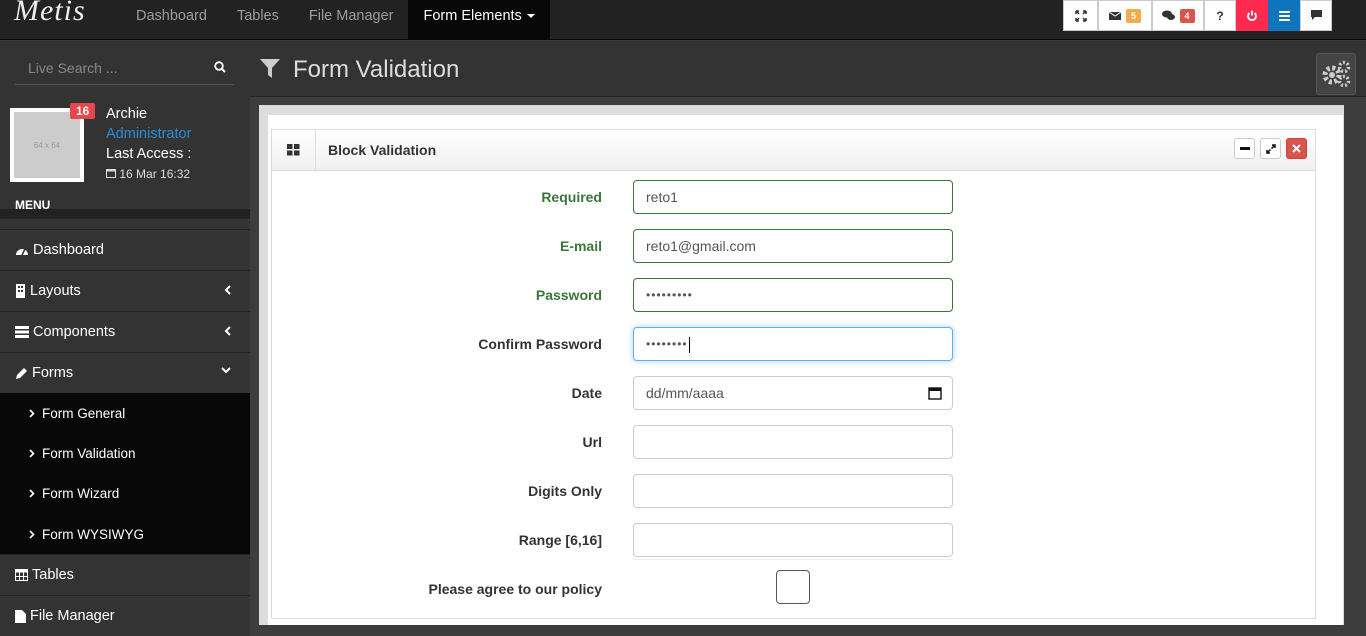 The image size is (1366, 636). What do you see at coordinates (935, 393) in the screenshot?
I see `calendar-icon` at bounding box center [935, 393].